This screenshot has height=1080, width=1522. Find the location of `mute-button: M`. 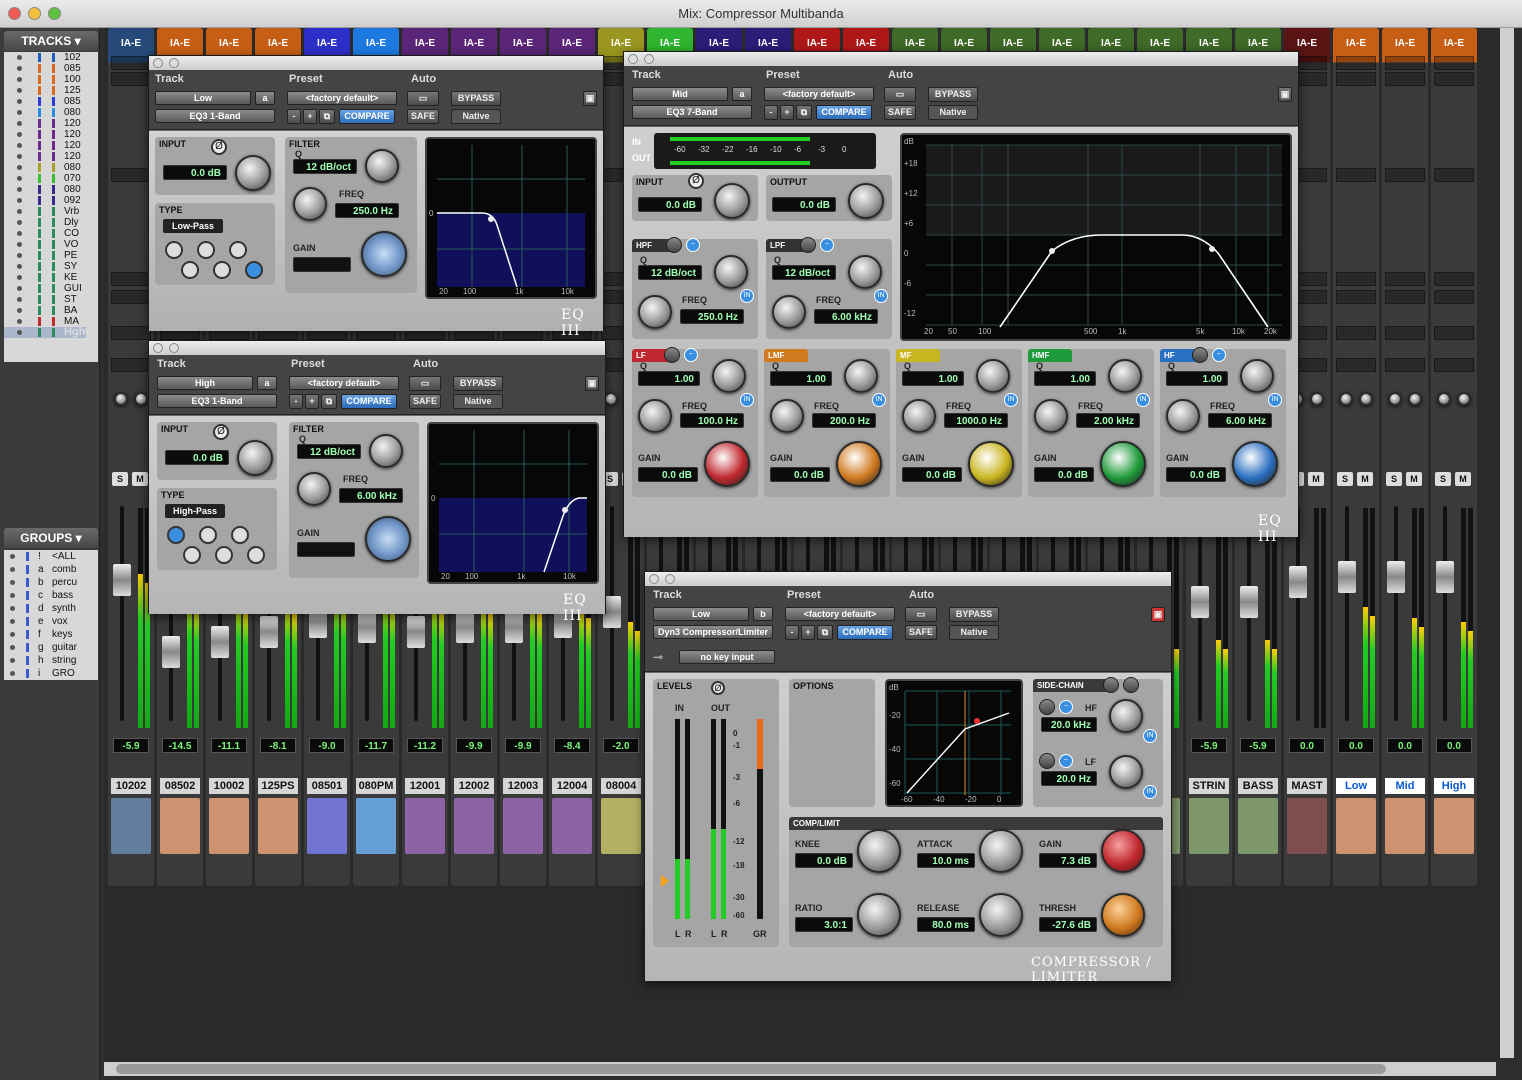

mute-button: M is located at coordinates (1316, 479).